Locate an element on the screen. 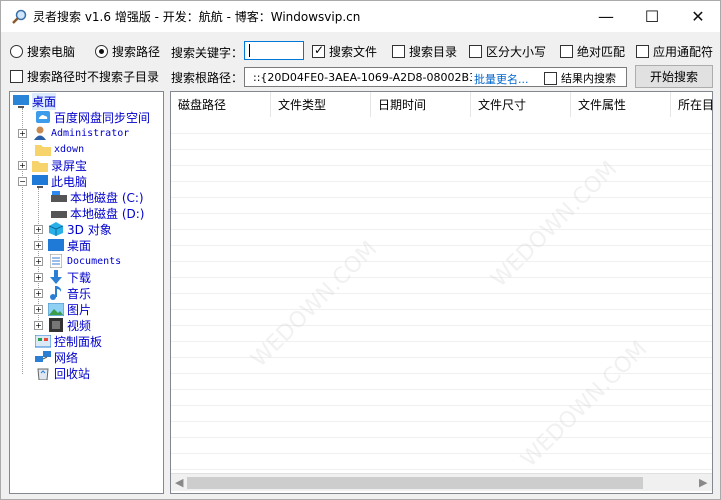 The height and width of the screenshot is (500, 721). tree-item: 网络 is located at coordinates (56, 357).